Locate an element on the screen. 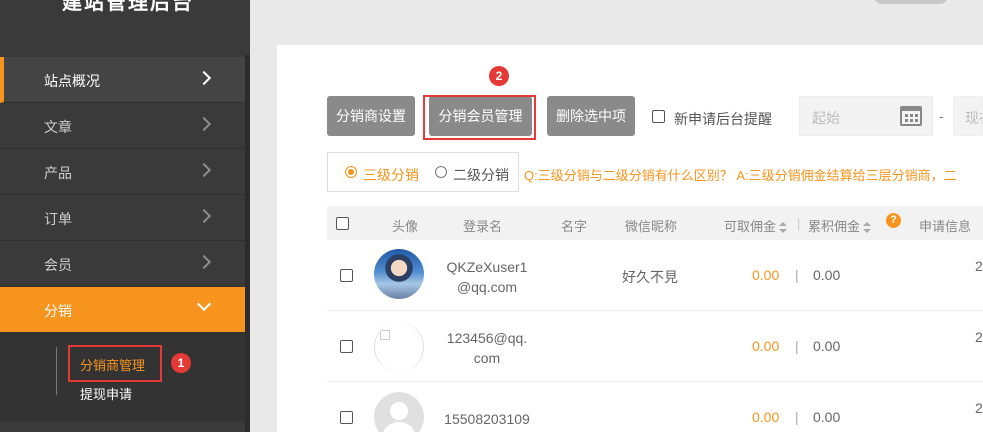 The width and height of the screenshot is (983, 432). chevron-down-icon is located at coordinates (204, 304).